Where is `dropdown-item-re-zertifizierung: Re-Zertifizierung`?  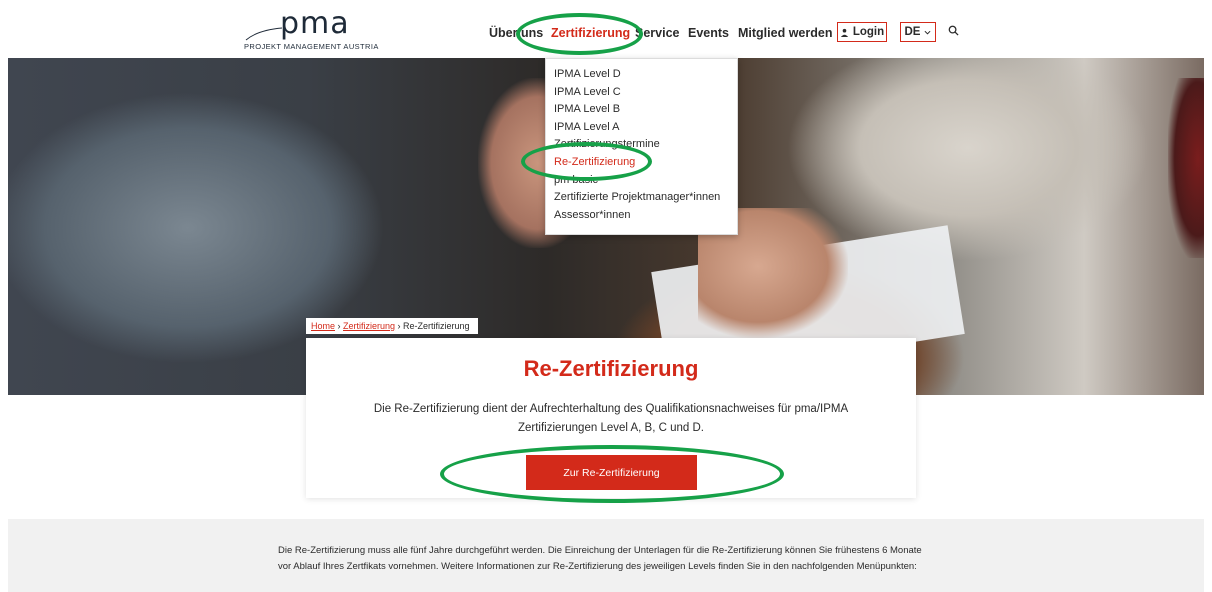 dropdown-item-re-zertifizierung: Re-Zertifizierung is located at coordinates (641, 163).